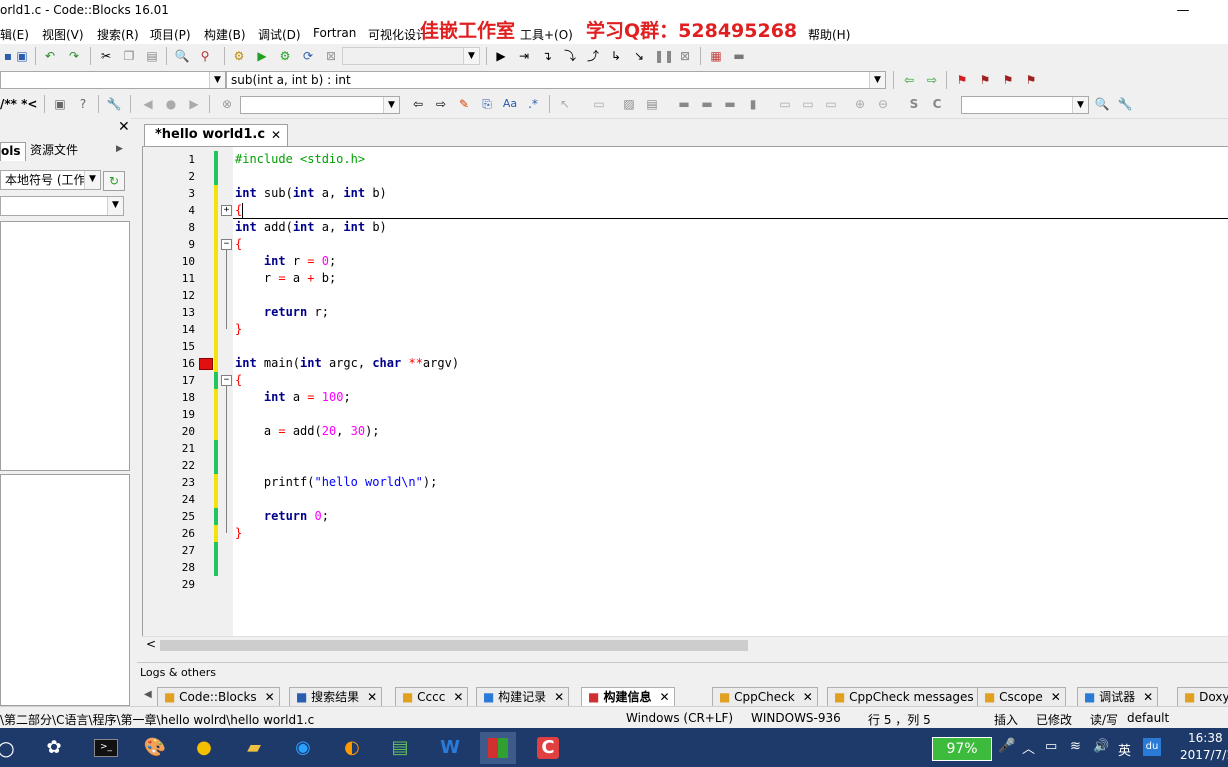 Image resolution: width=1228 pixels, height=767 pixels. Describe the element at coordinates (282, 516) in the screenshot. I see `code-line: return 0;` at that location.